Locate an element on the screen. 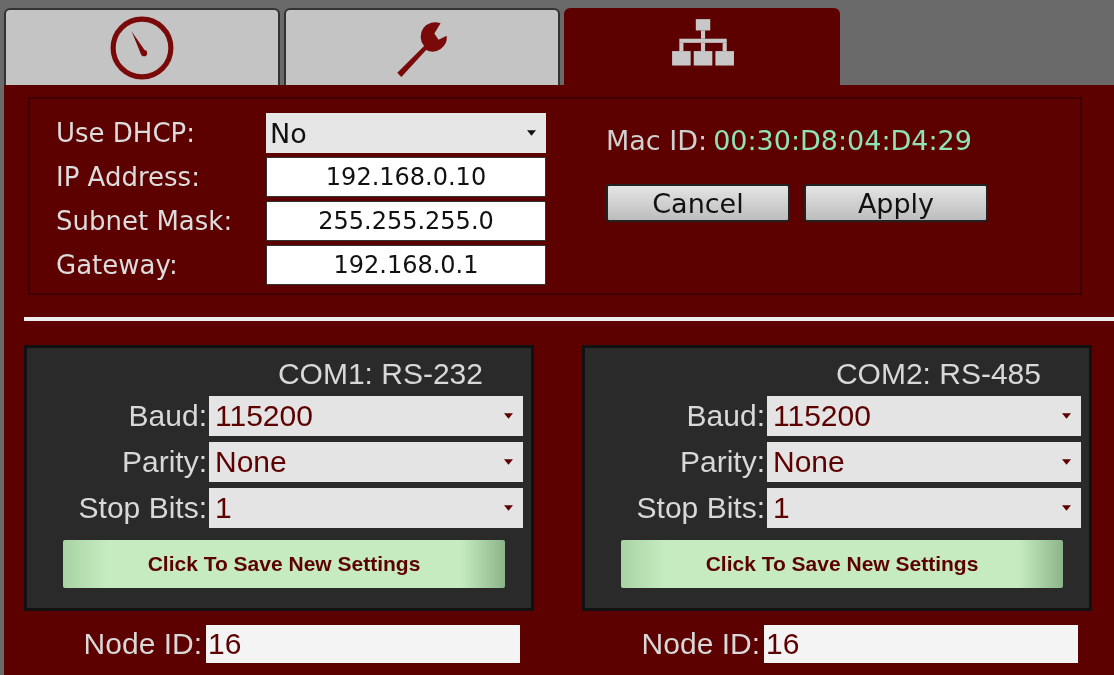  input-field: 192.168.0.10 is located at coordinates (406, 177).